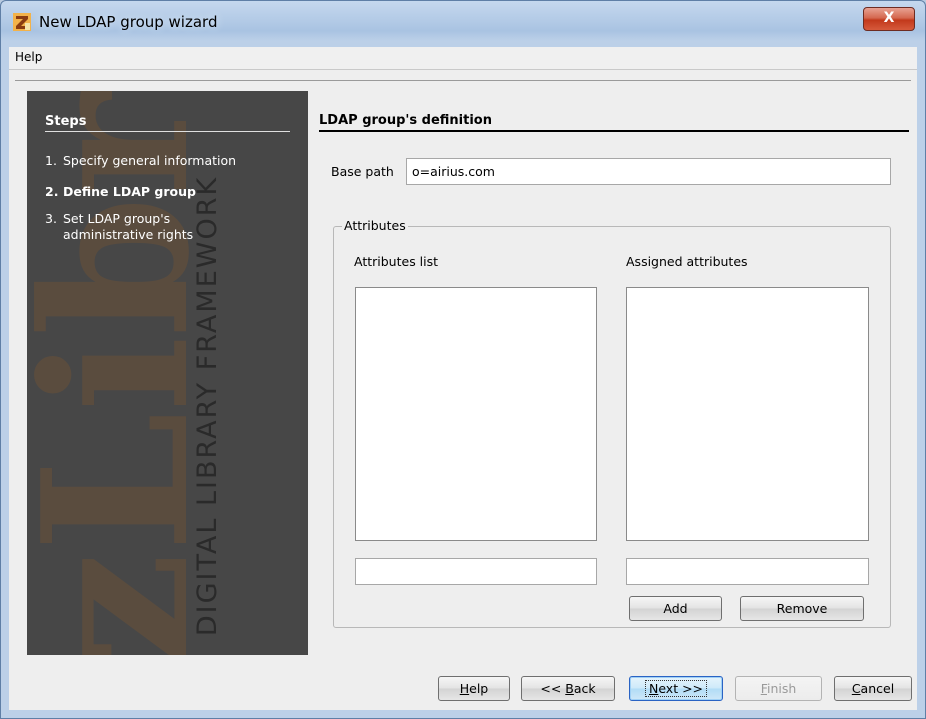 This screenshot has width=926, height=719. I want to click on section-title: LDAP group's definition, so click(614, 122).